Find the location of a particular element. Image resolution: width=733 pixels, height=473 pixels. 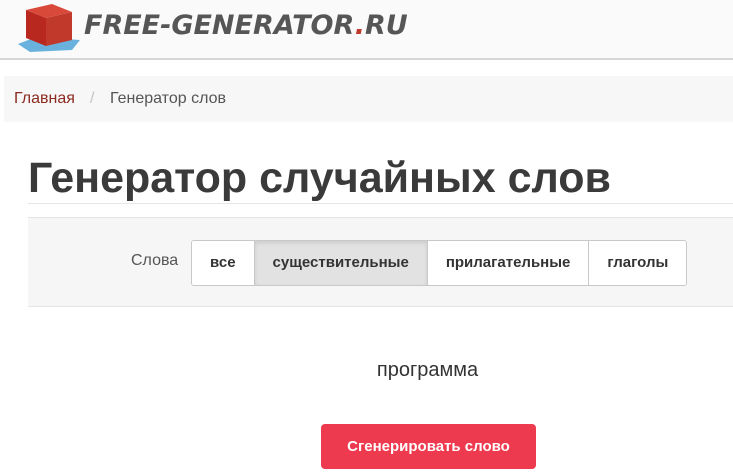

page-title: Генератор случайных слов is located at coordinates (319, 178).